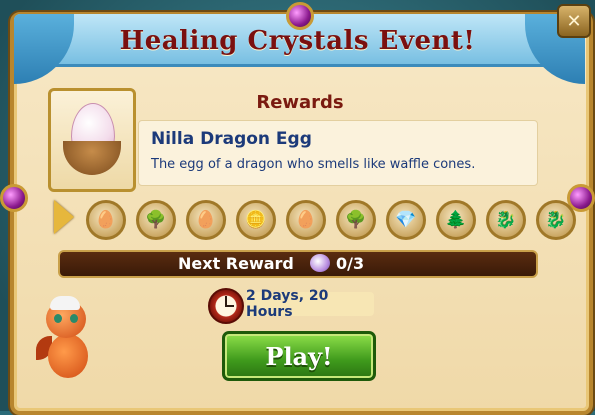 The height and width of the screenshot is (415, 595). I want to click on scroll-rewards-arrow-icon, so click(64, 217).